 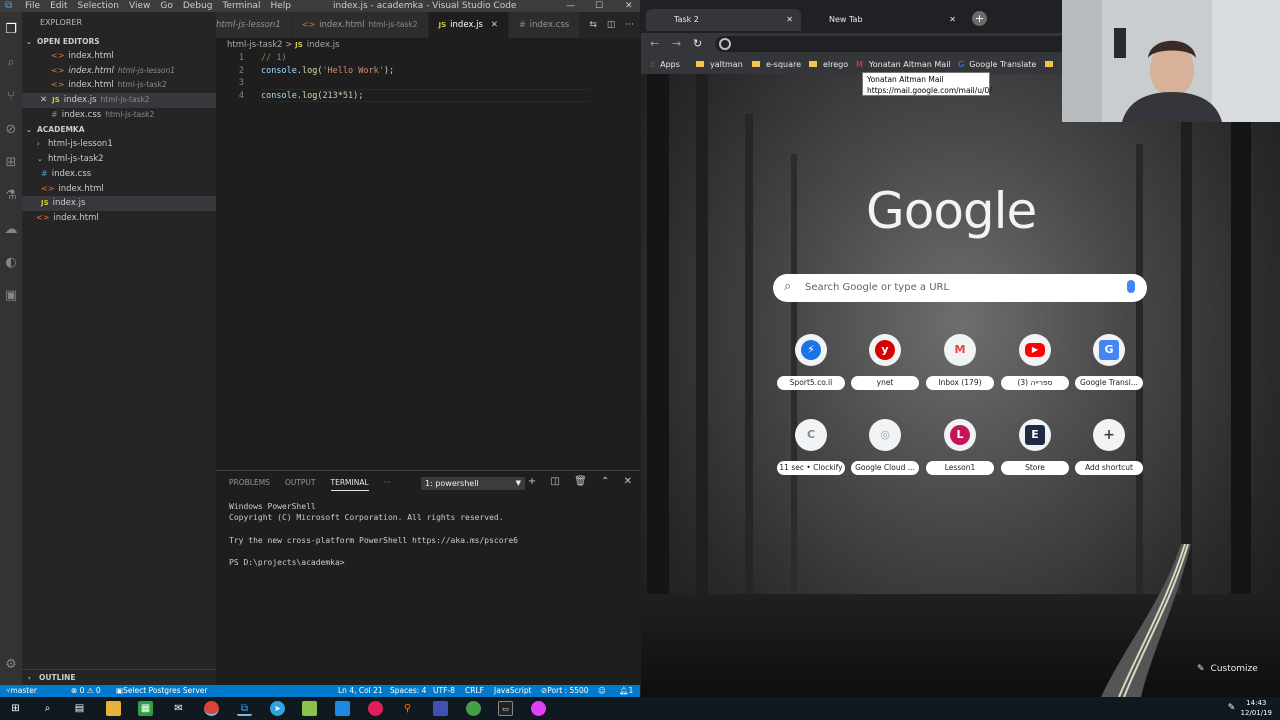 What do you see at coordinates (1231, 708) in the screenshot?
I see `pen-icon: ✎` at bounding box center [1231, 708].